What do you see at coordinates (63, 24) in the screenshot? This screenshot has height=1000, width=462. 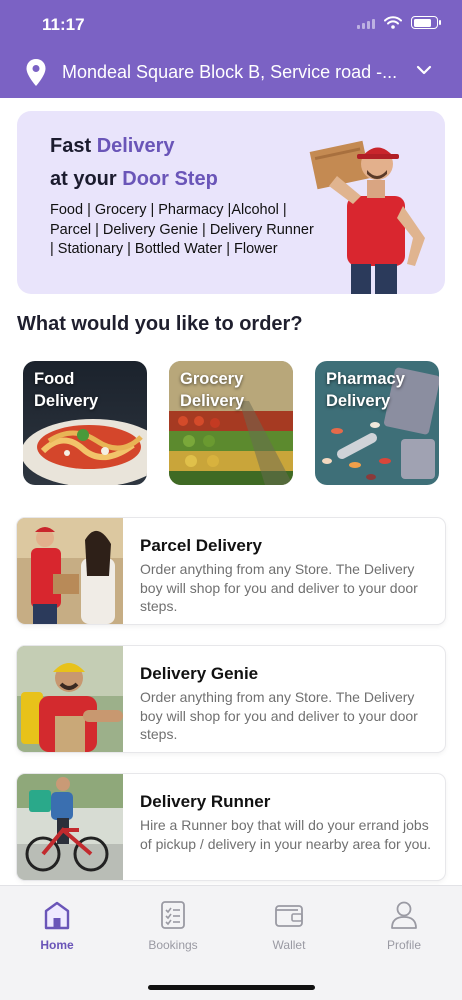 I see `status-time: 11:17` at bounding box center [63, 24].